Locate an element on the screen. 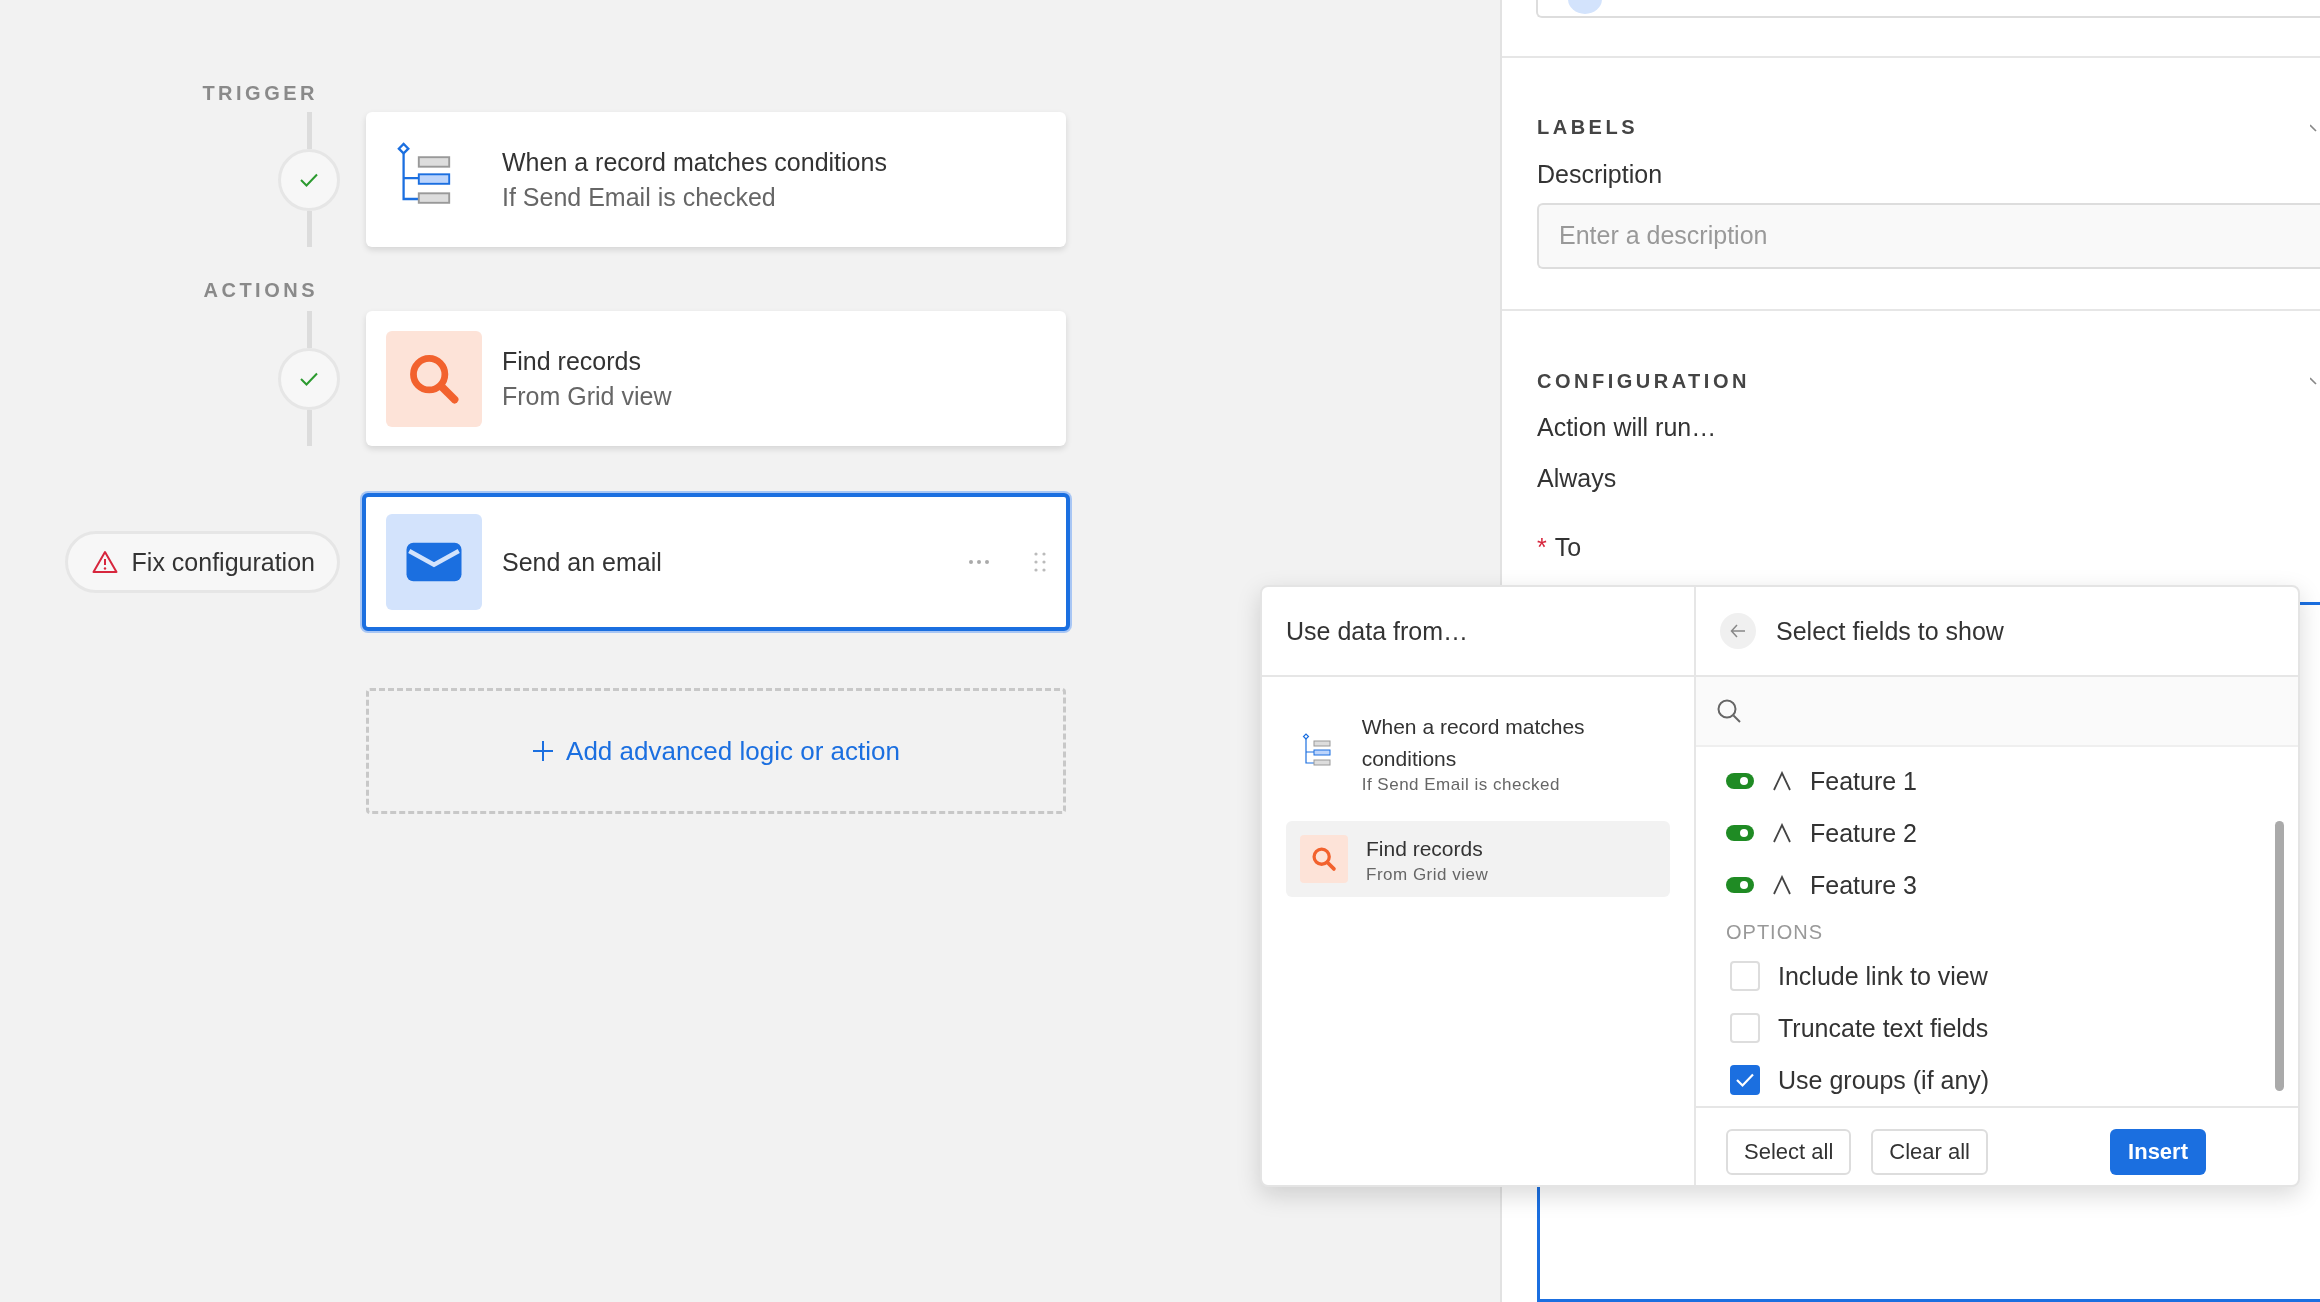 Image resolution: width=2320 pixels, height=1302 pixels. back-button is located at coordinates (1738, 631).